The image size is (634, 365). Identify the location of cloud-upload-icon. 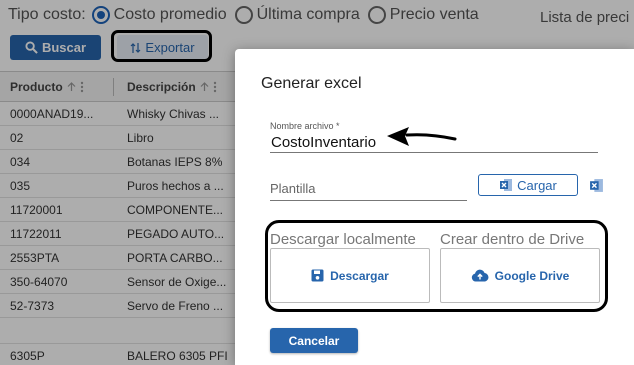
(480, 275).